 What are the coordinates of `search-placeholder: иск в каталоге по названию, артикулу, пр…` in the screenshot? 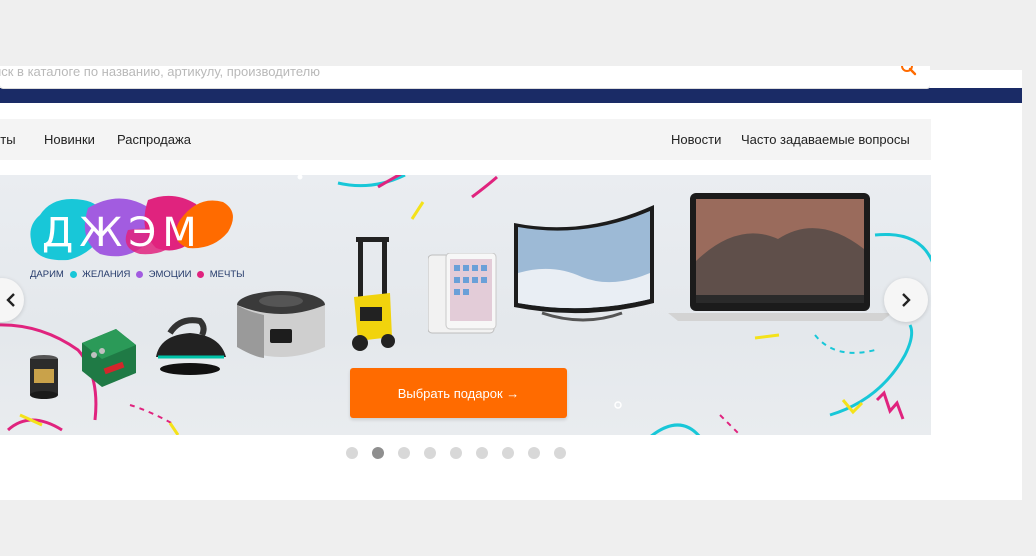 It's located at (160, 72).